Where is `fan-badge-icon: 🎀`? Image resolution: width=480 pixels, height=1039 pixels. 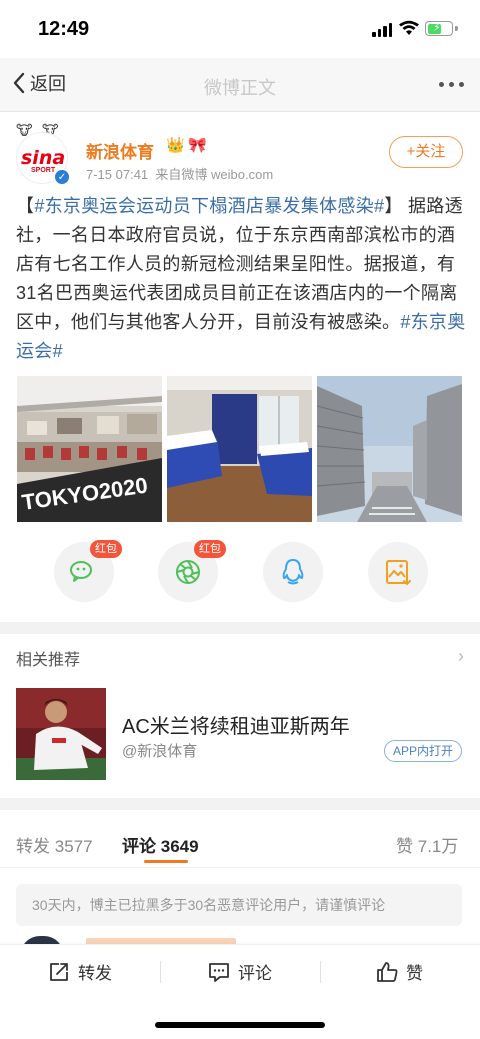
fan-badge-icon: 🎀 is located at coordinates (197, 145).